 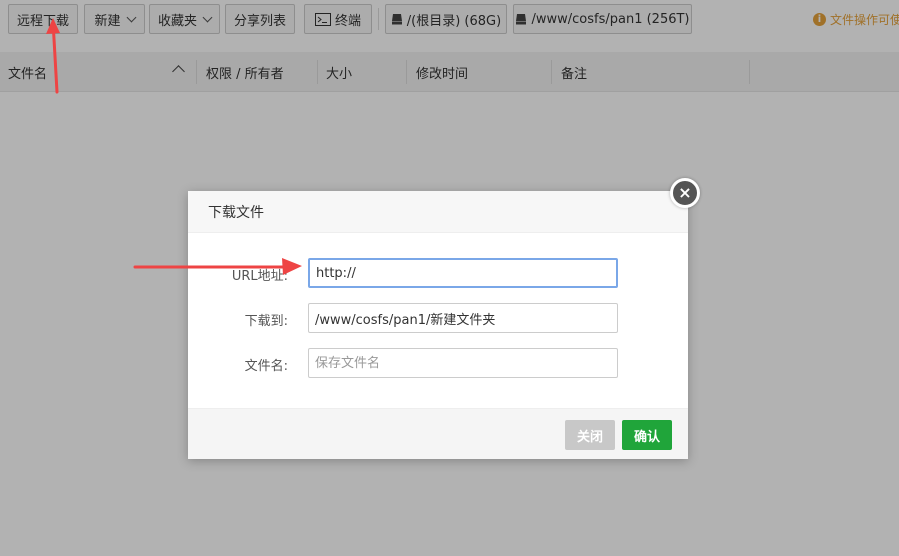 What do you see at coordinates (463, 363) in the screenshot?
I see `filename-input` at bounding box center [463, 363].